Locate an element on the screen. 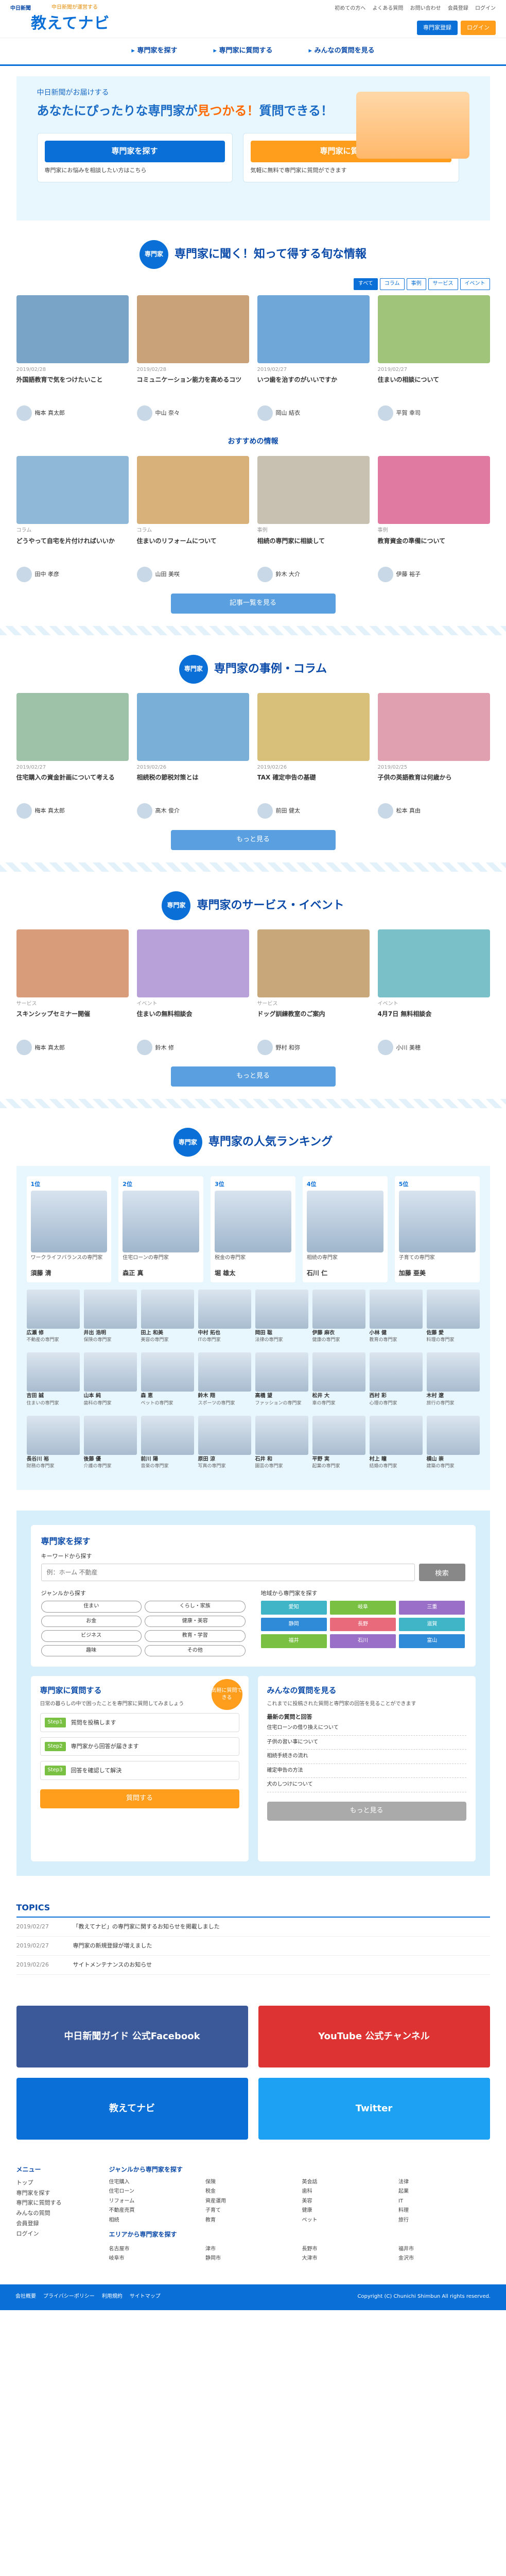  expert-name: 西村 彩 is located at coordinates (396, 1396).